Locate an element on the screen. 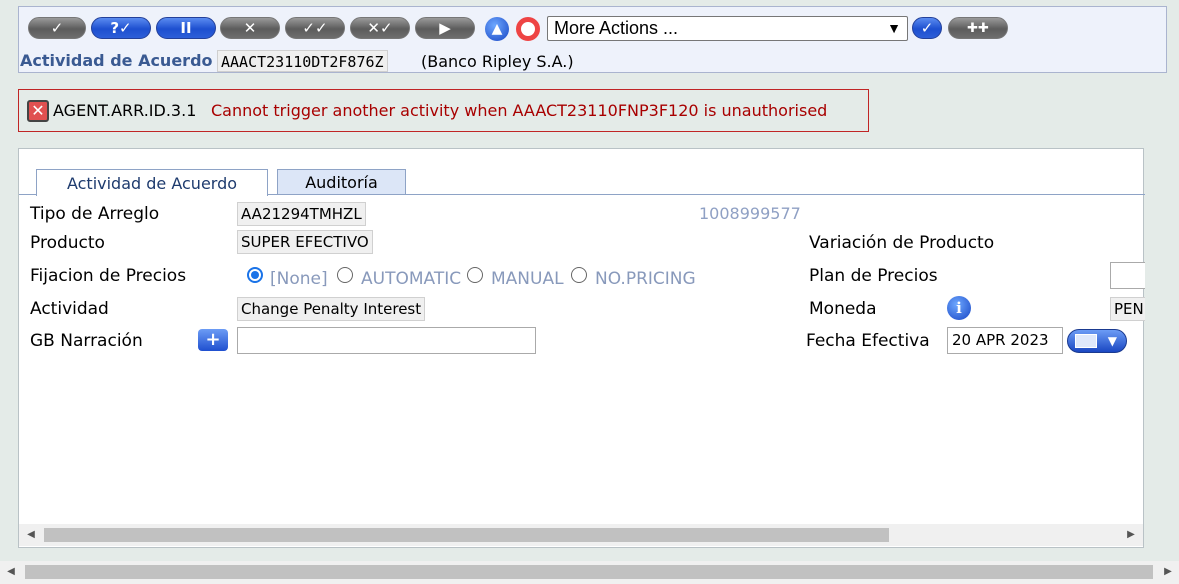 This screenshot has height=584, width=1179. play-icon: ▶ is located at coordinates (445, 28).